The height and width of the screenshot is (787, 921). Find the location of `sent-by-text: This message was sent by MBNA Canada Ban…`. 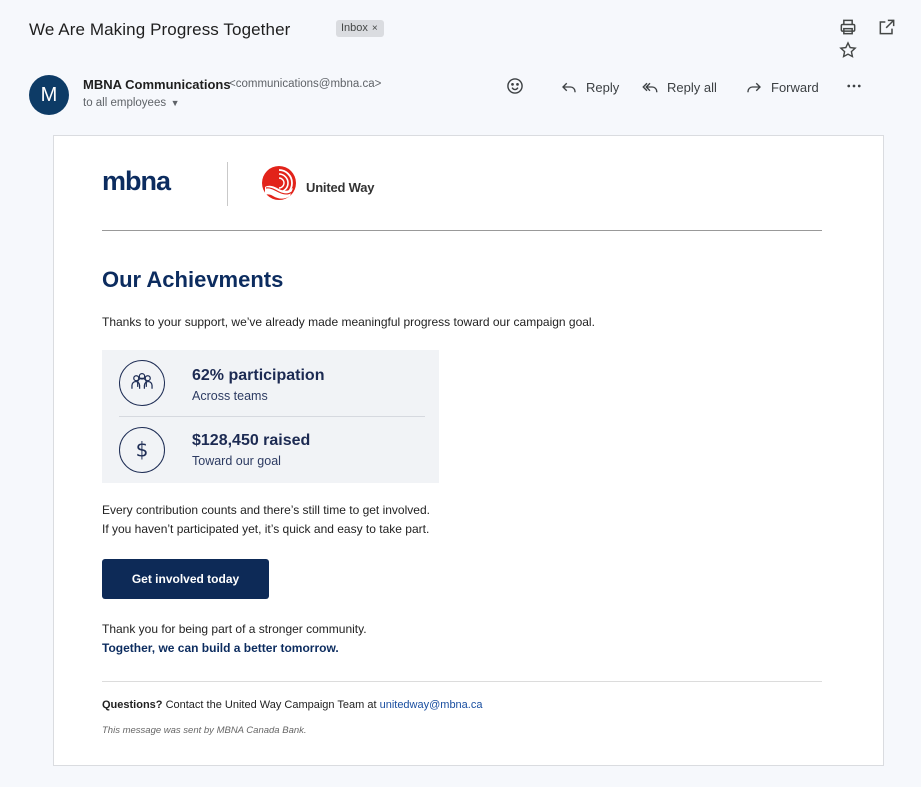

sent-by-text: This message was sent by MBNA Canada Ban… is located at coordinates (204, 730).